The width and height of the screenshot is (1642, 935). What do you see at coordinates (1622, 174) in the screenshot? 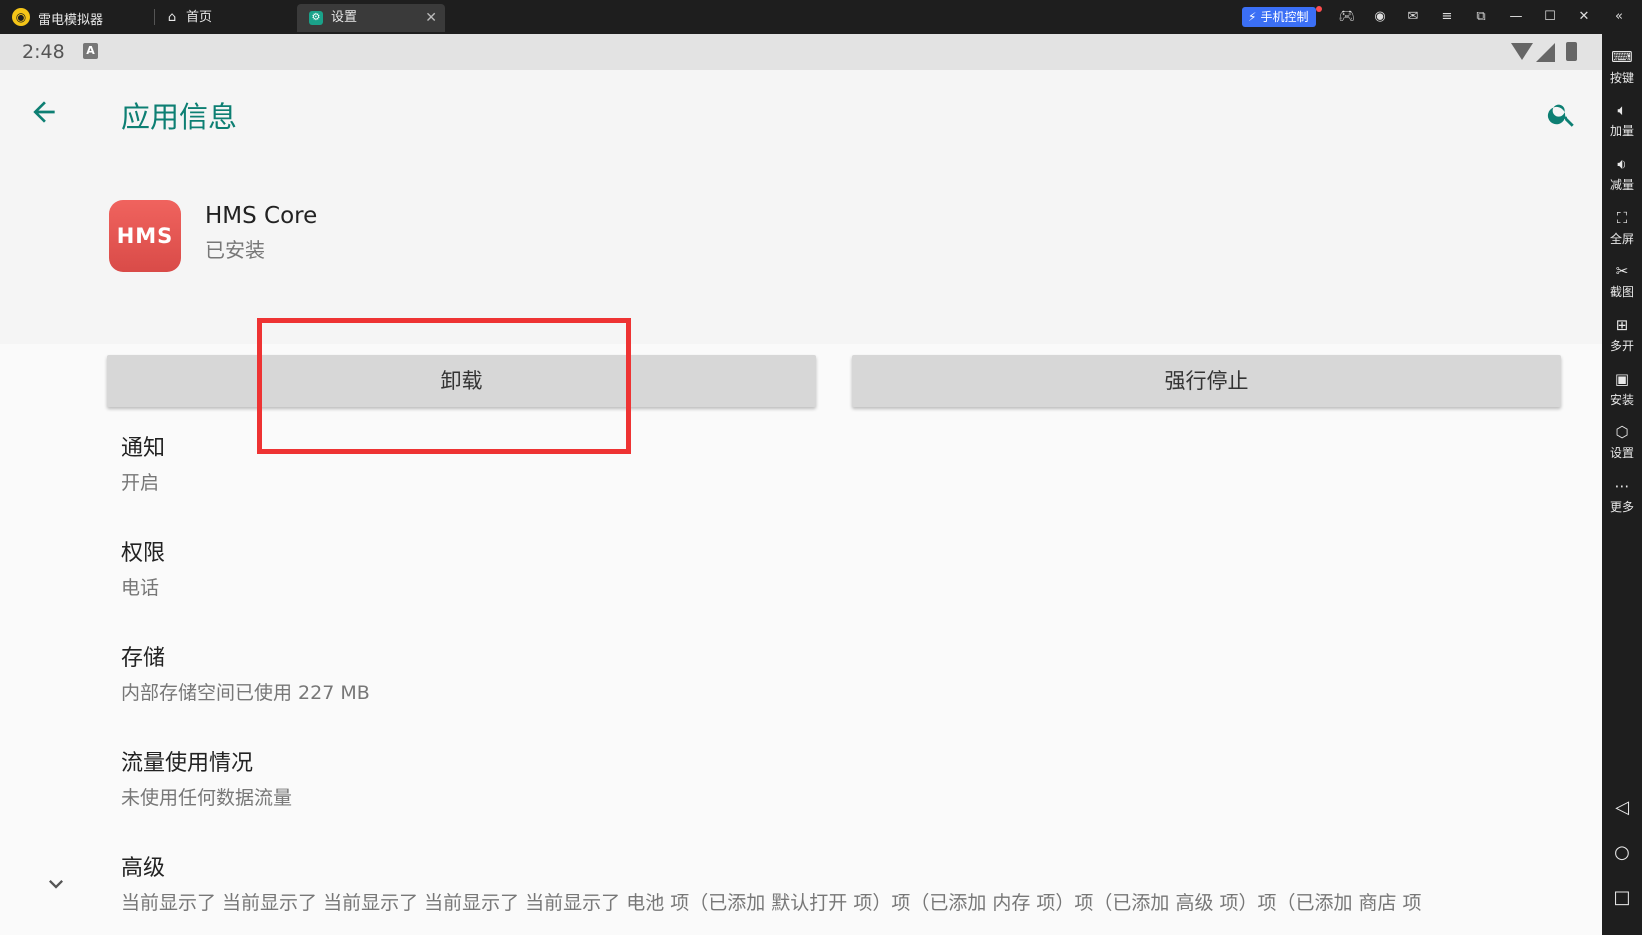
I see `sidebar-item-volume-down: 🔉︎ 减量` at bounding box center [1622, 174].